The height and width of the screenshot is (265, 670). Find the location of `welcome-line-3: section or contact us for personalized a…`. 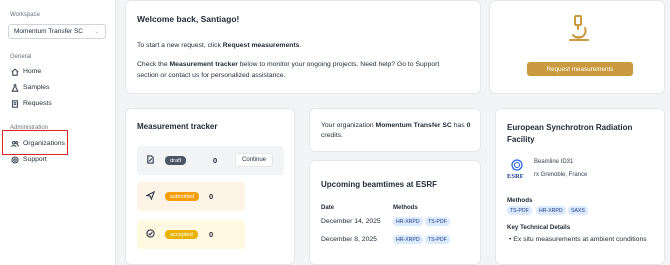

welcome-line-3: section or contact us for personalized a… is located at coordinates (211, 75).